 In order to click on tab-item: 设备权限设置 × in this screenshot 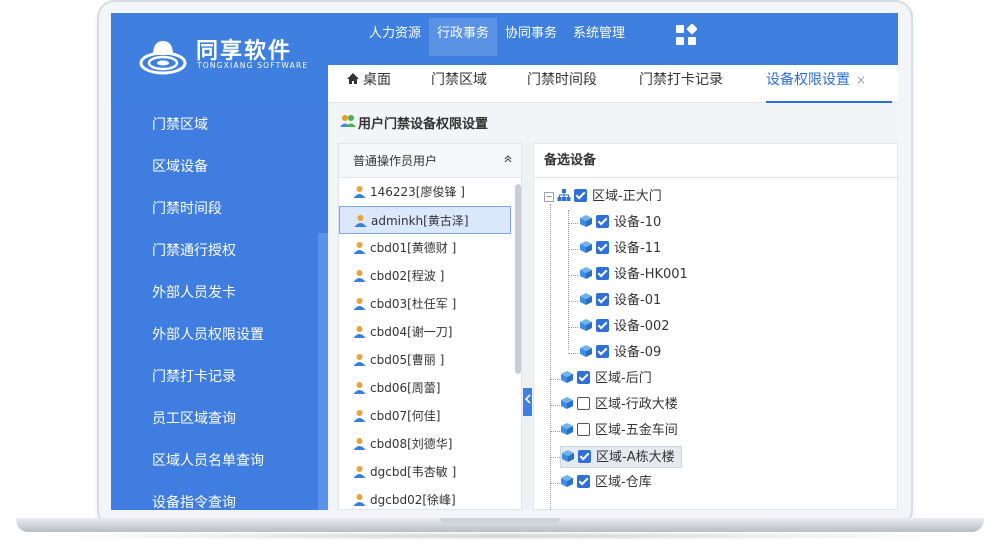, I will do `click(829, 84)`.